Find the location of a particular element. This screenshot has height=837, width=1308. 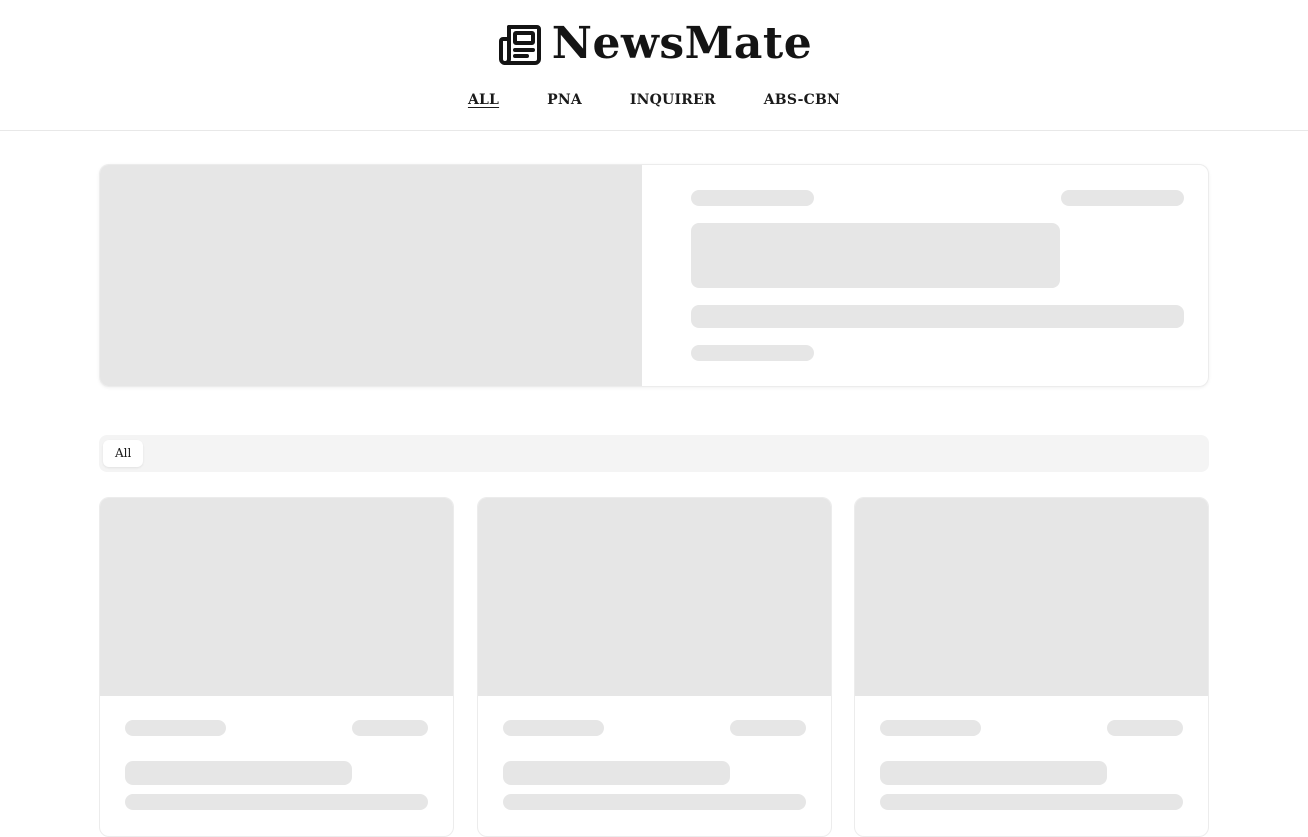

nav-item-inquirer: INQUIRER is located at coordinates (673, 100).